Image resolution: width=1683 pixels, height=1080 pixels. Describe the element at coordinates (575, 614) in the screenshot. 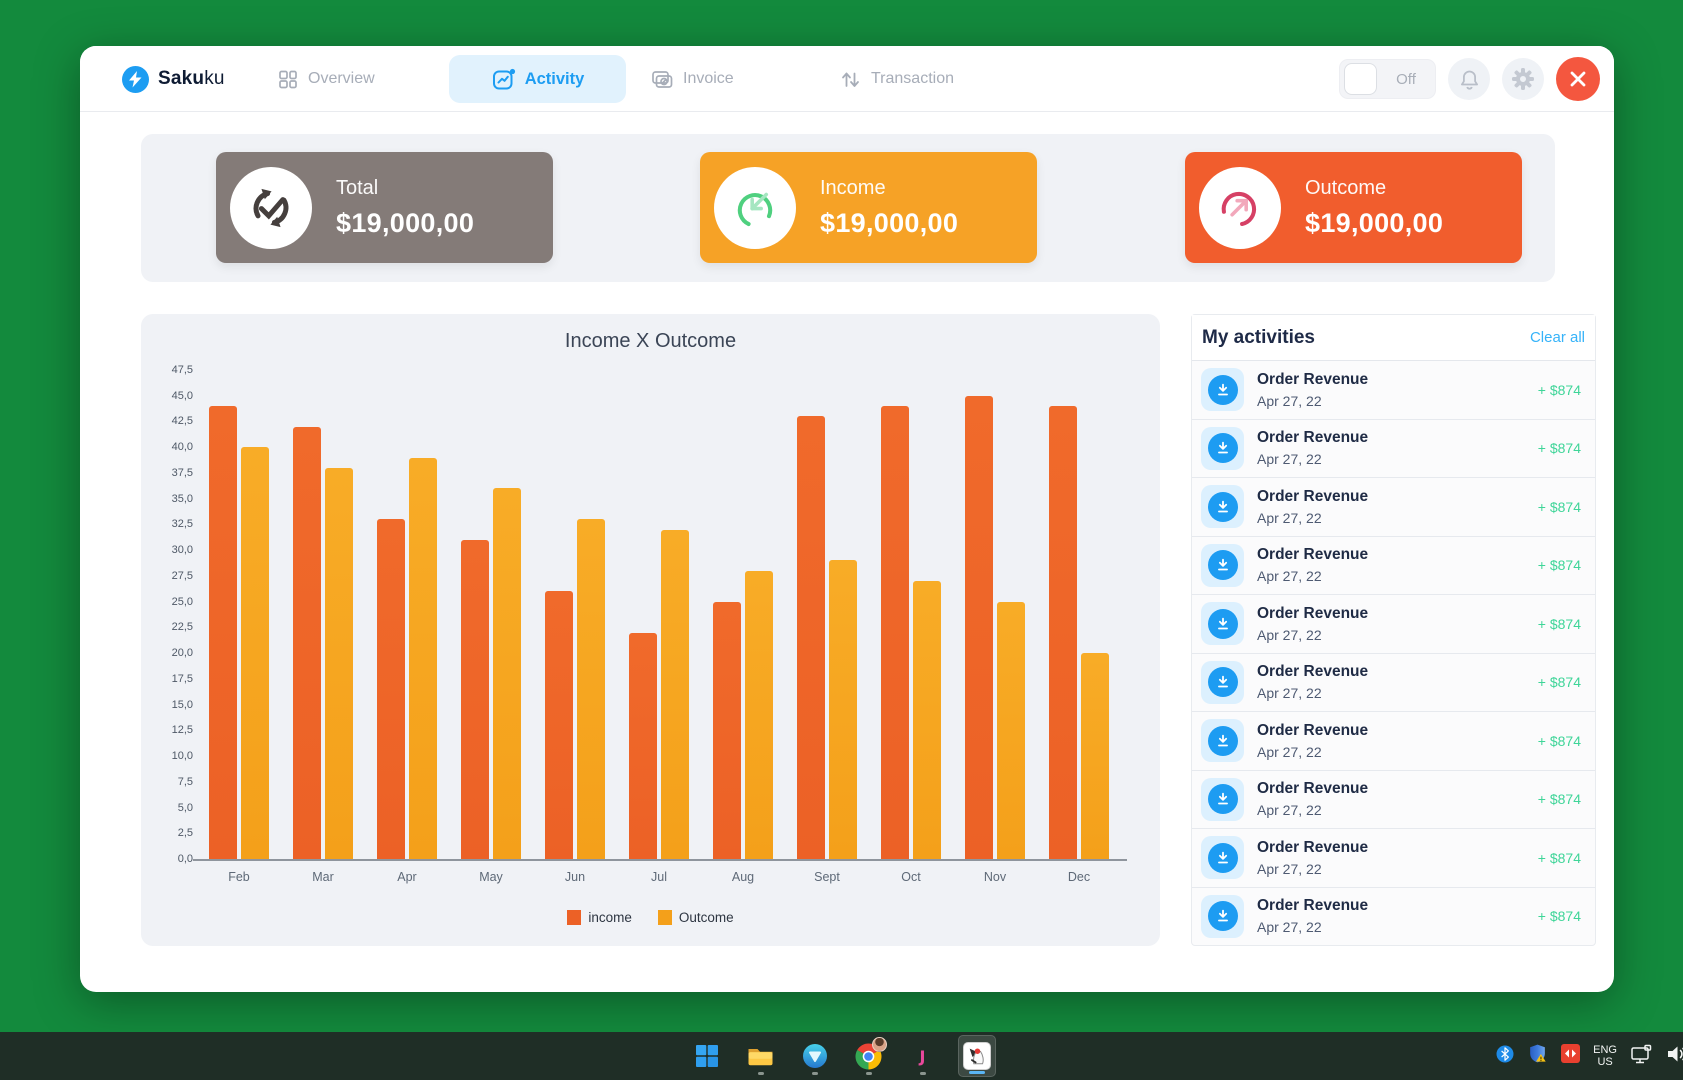

I see `bar-group-jun` at that location.